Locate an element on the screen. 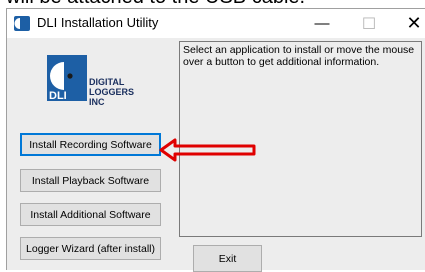  logo-line-1: DIGITAL is located at coordinates (107, 82).